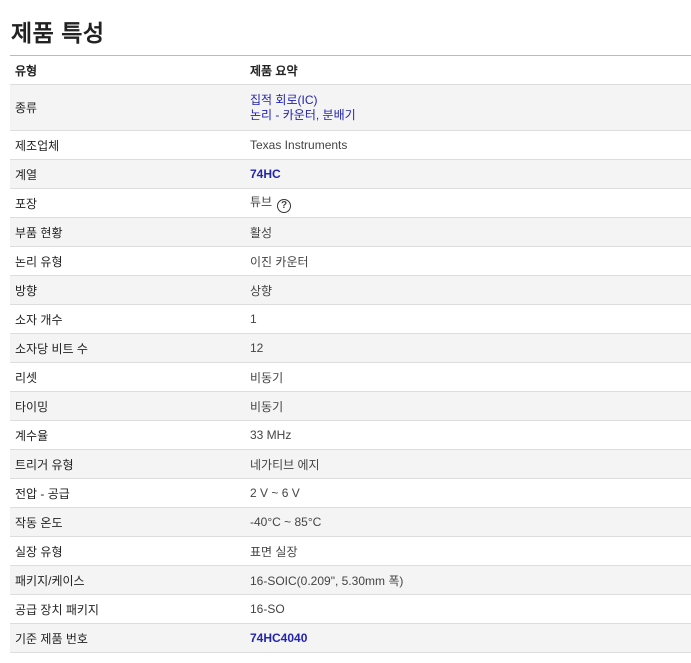 Image resolution: width=691 pixels, height=663 pixels. Describe the element at coordinates (350, 551) in the screenshot. I see `table-row: 실장 유형 표면 실장` at that location.